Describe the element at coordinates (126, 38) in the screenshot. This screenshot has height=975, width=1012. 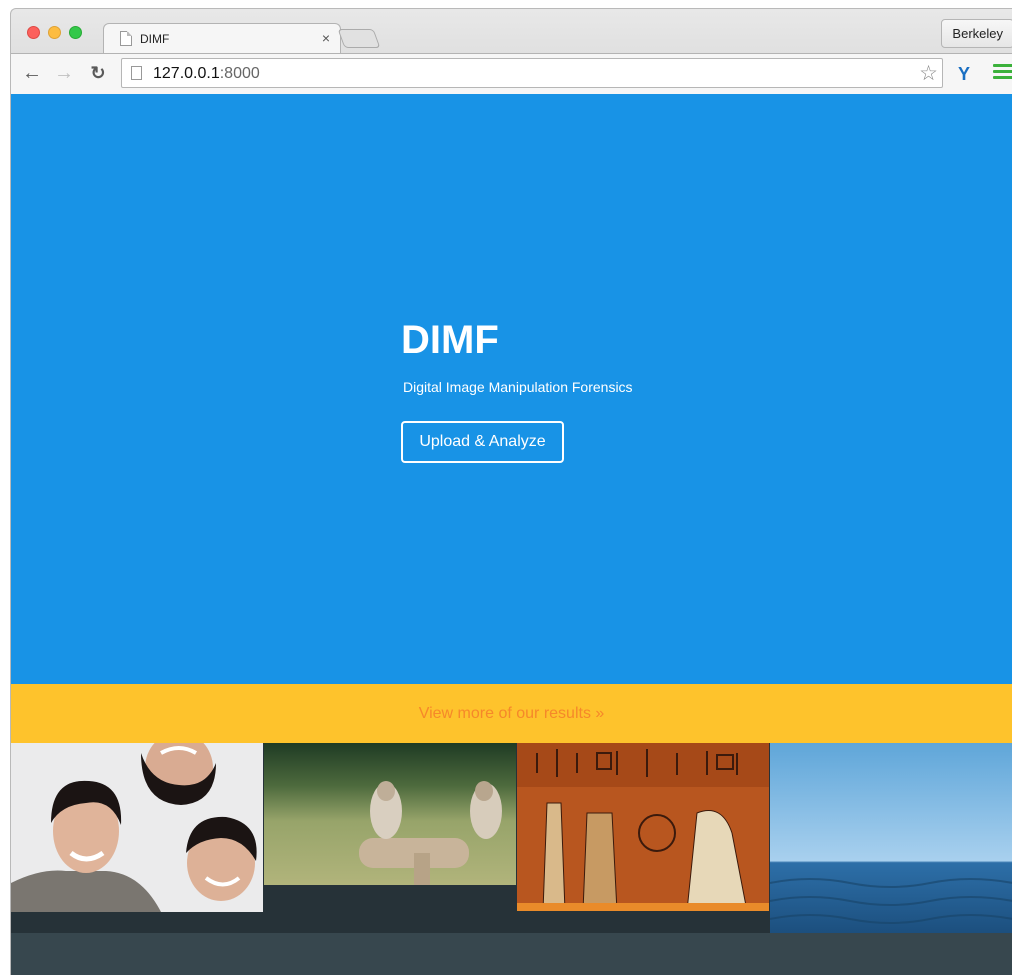
I see `page-favicon-icon` at that location.